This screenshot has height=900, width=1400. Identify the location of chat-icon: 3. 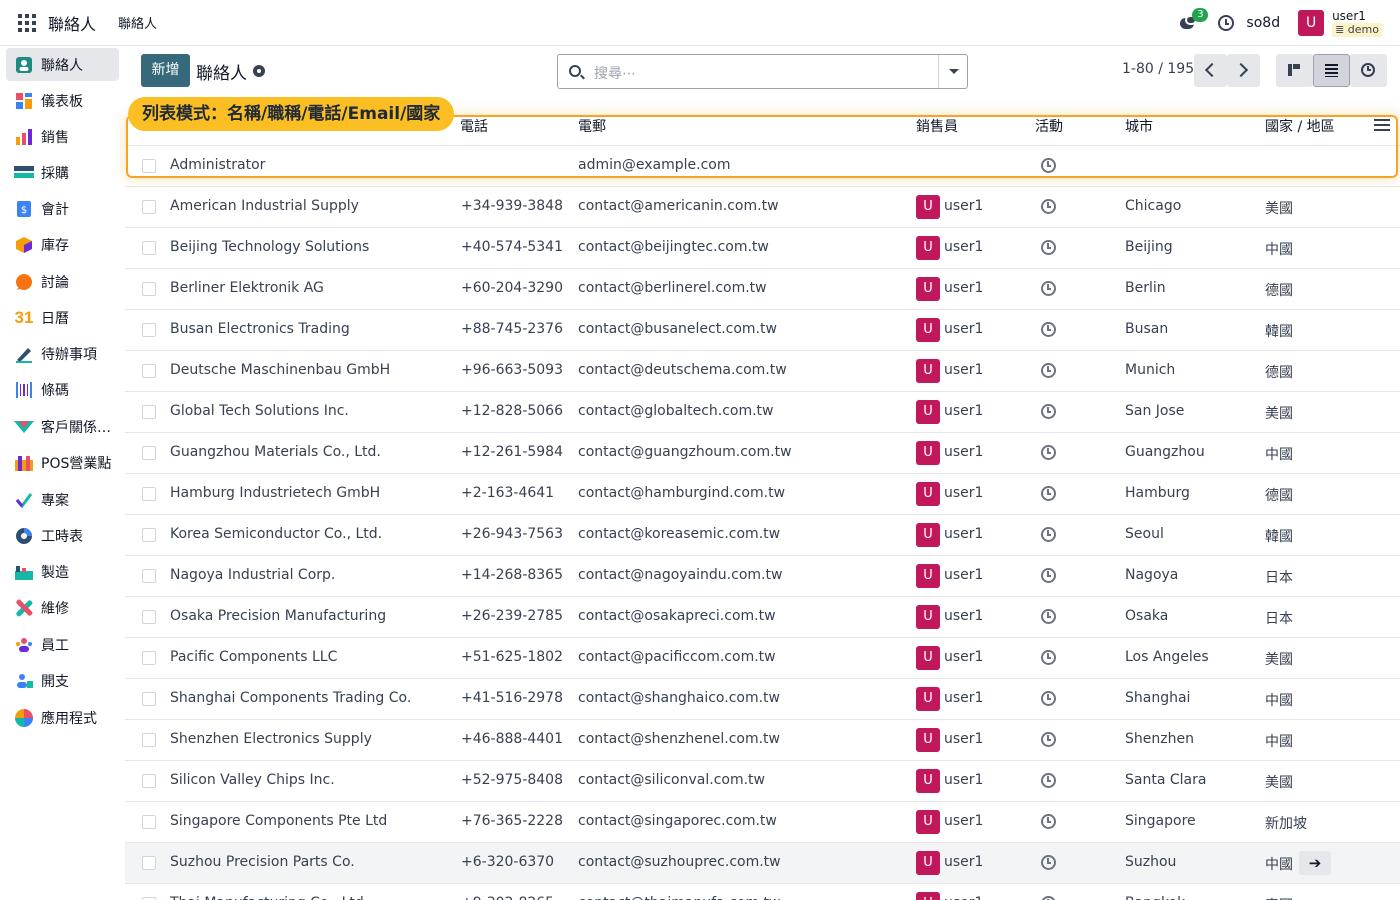
(1194, 19).